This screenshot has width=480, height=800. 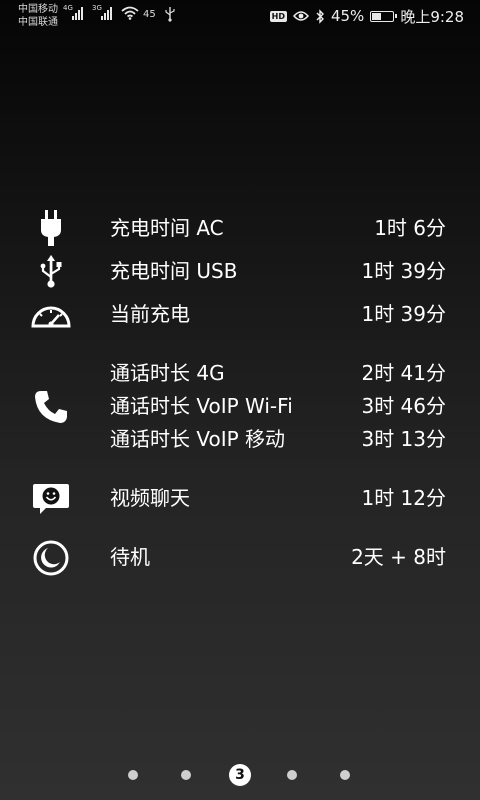 I want to click on signal-2: 3G, so click(x=102, y=12).